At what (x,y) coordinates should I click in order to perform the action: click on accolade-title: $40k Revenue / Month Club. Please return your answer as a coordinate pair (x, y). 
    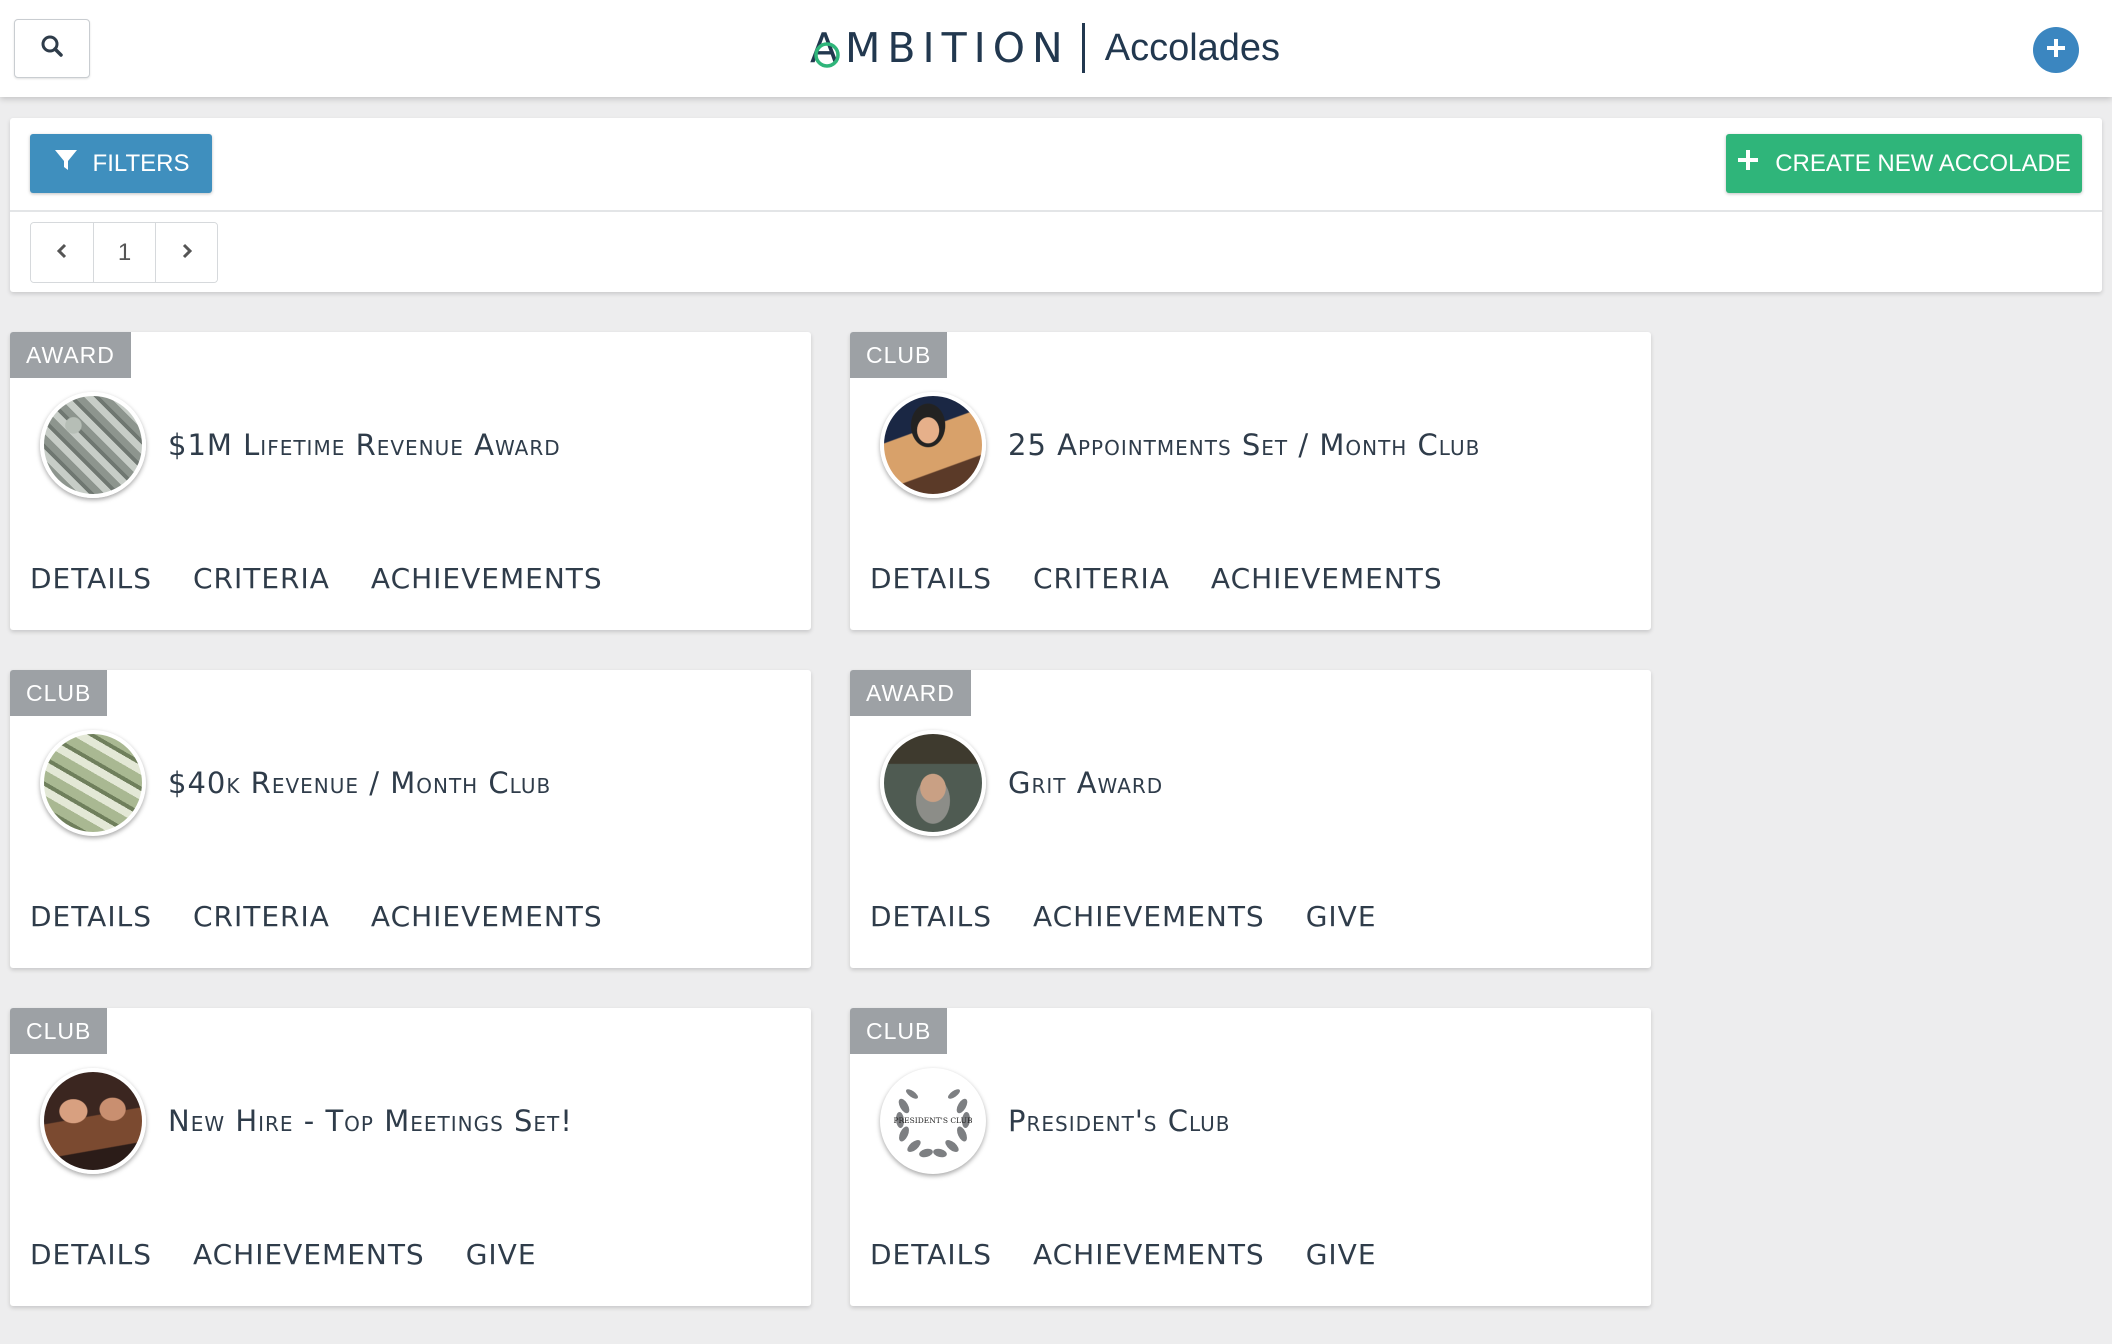
    Looking at the image, I should click on (359, 783).